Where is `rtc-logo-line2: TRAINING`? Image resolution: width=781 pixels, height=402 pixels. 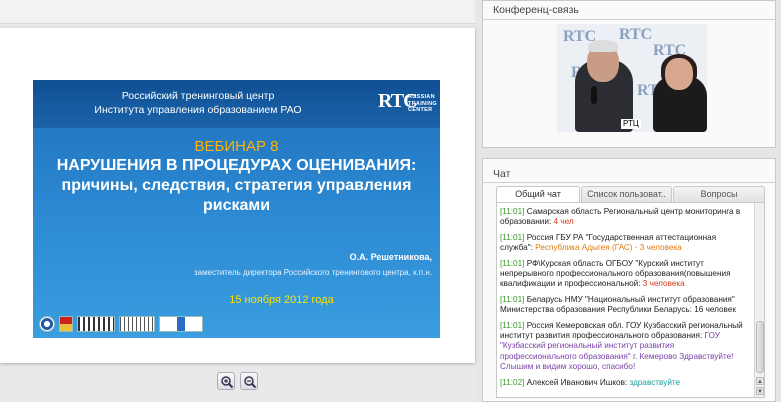
rtc-logo-line2: TRAINING is located at coordinates (422, 103).